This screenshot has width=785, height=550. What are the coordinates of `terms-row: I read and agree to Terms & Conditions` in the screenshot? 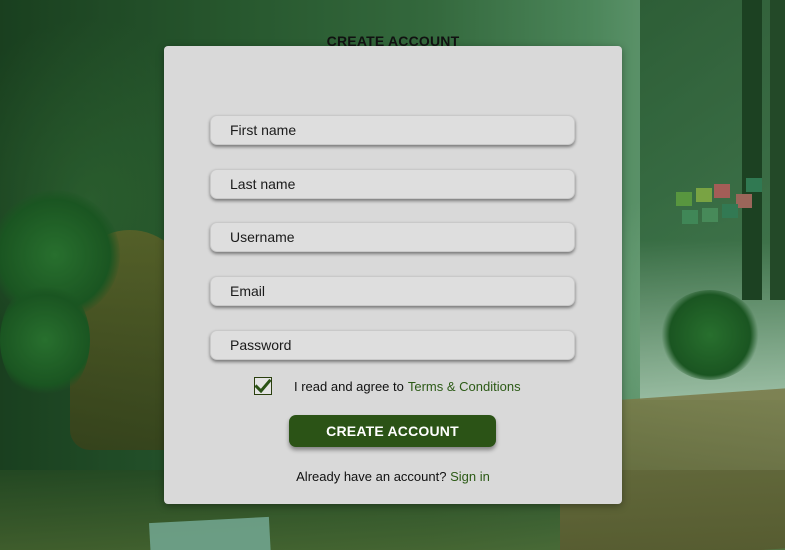 It's located at (387, 386).